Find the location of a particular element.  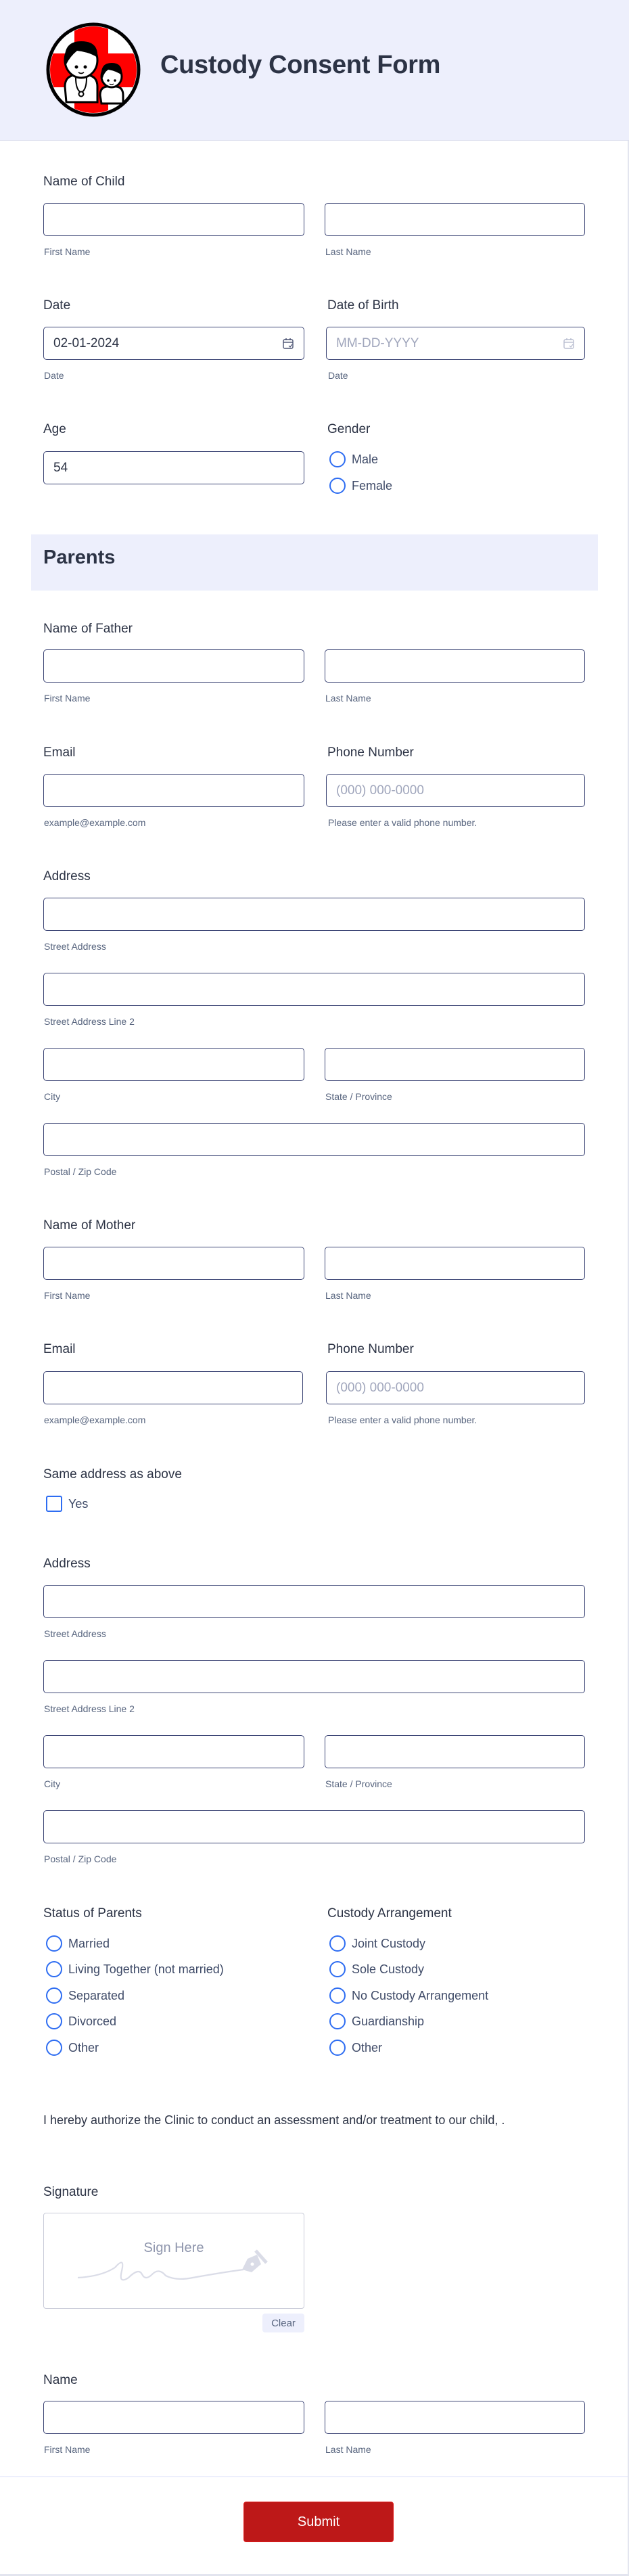

child-last-name-input is located at coordinates (455, 219).